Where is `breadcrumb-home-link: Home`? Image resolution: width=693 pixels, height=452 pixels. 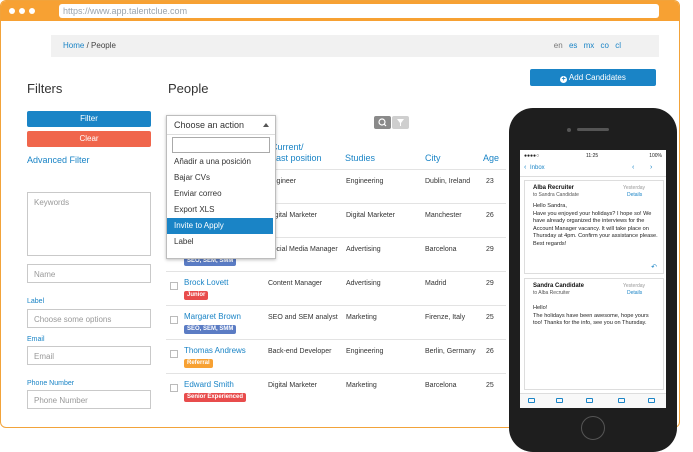
breadcrumb-home-link: Home is located at coordinates (73, 45).